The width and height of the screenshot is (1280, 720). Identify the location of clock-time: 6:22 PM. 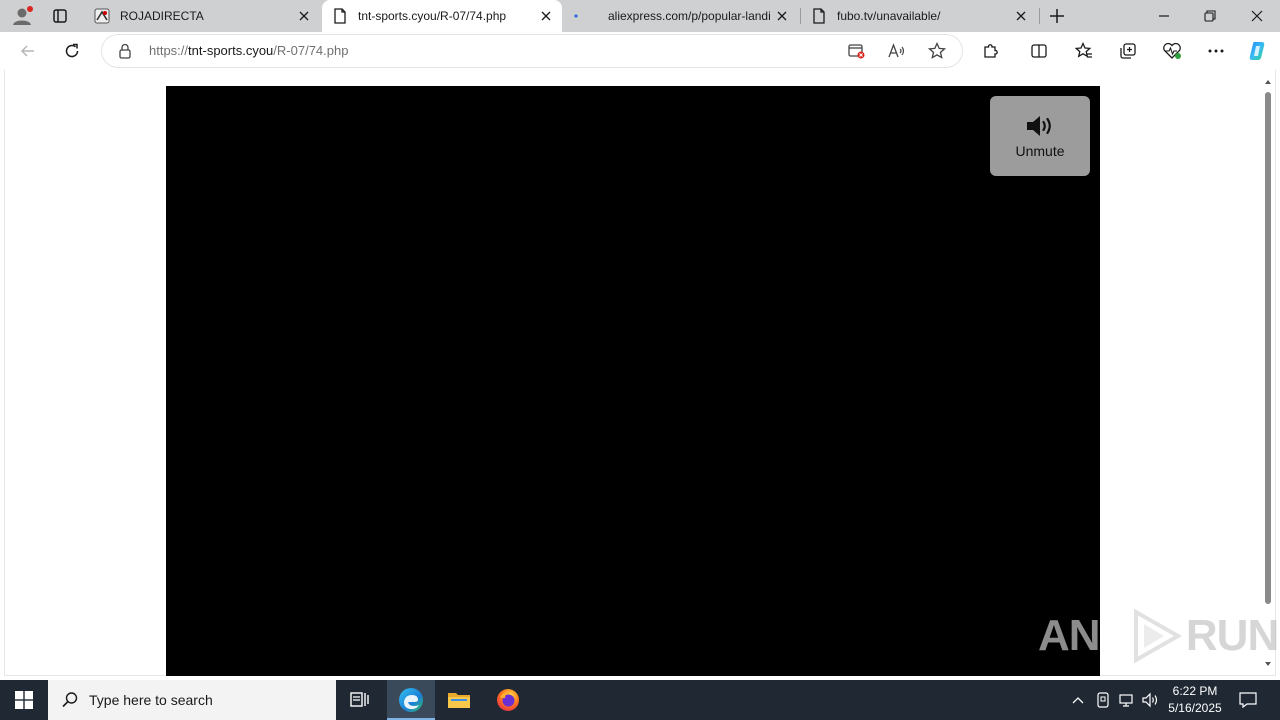
(1195, 691).